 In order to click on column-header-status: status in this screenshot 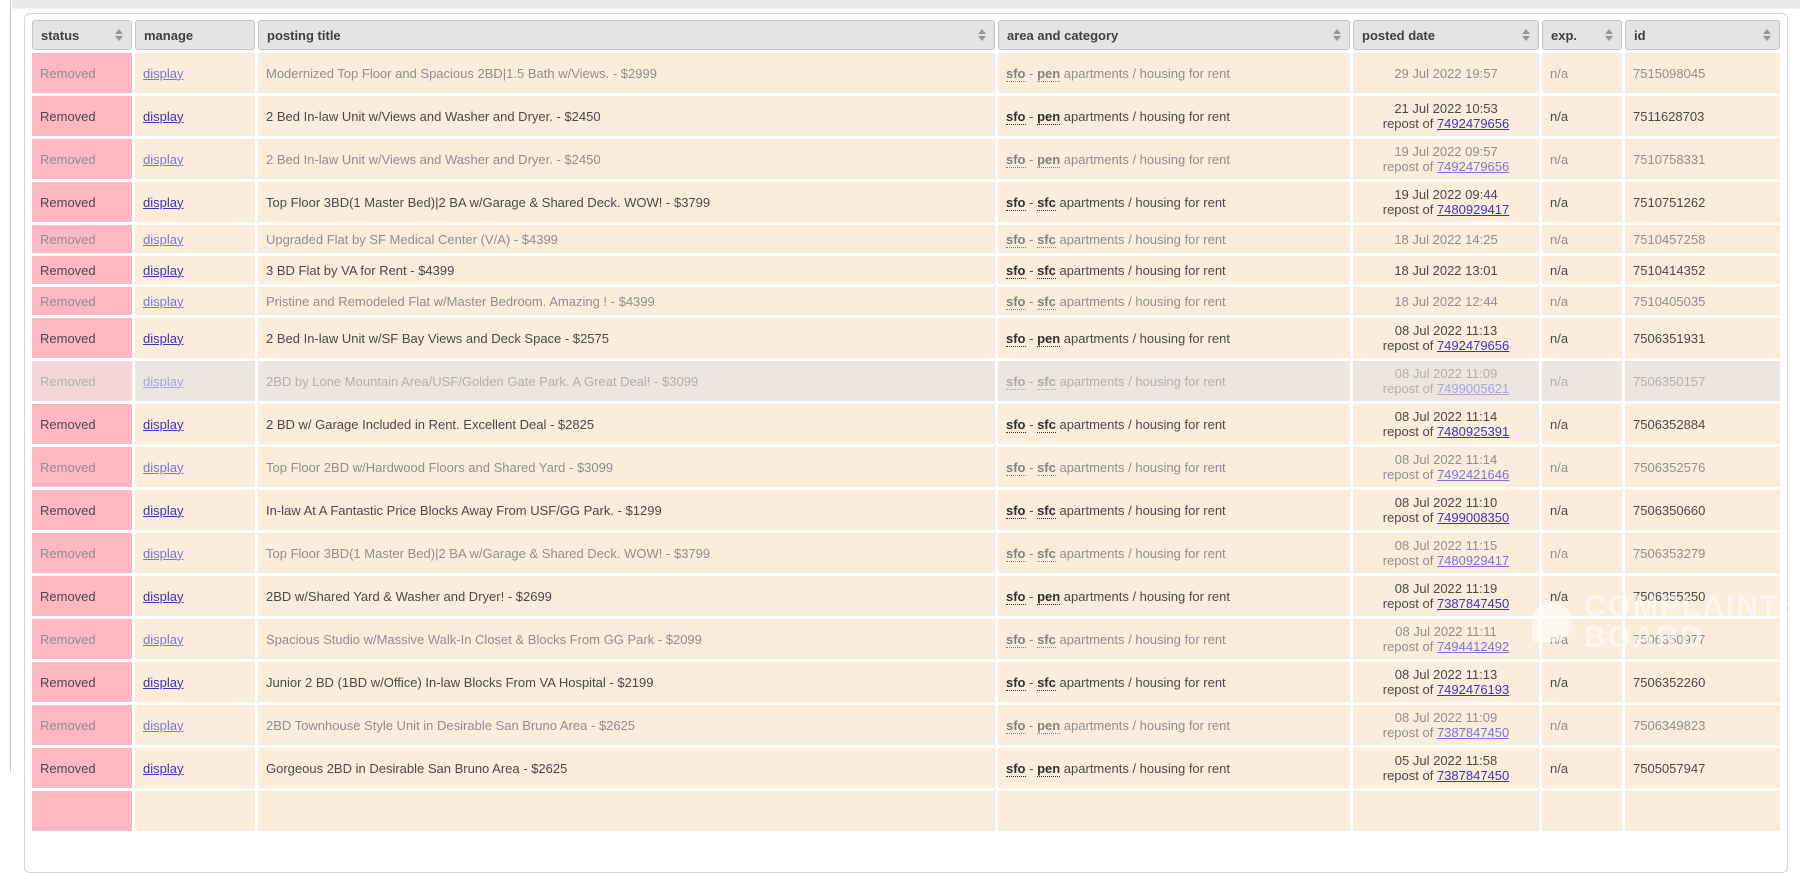, I will do `click(82, 35)`.